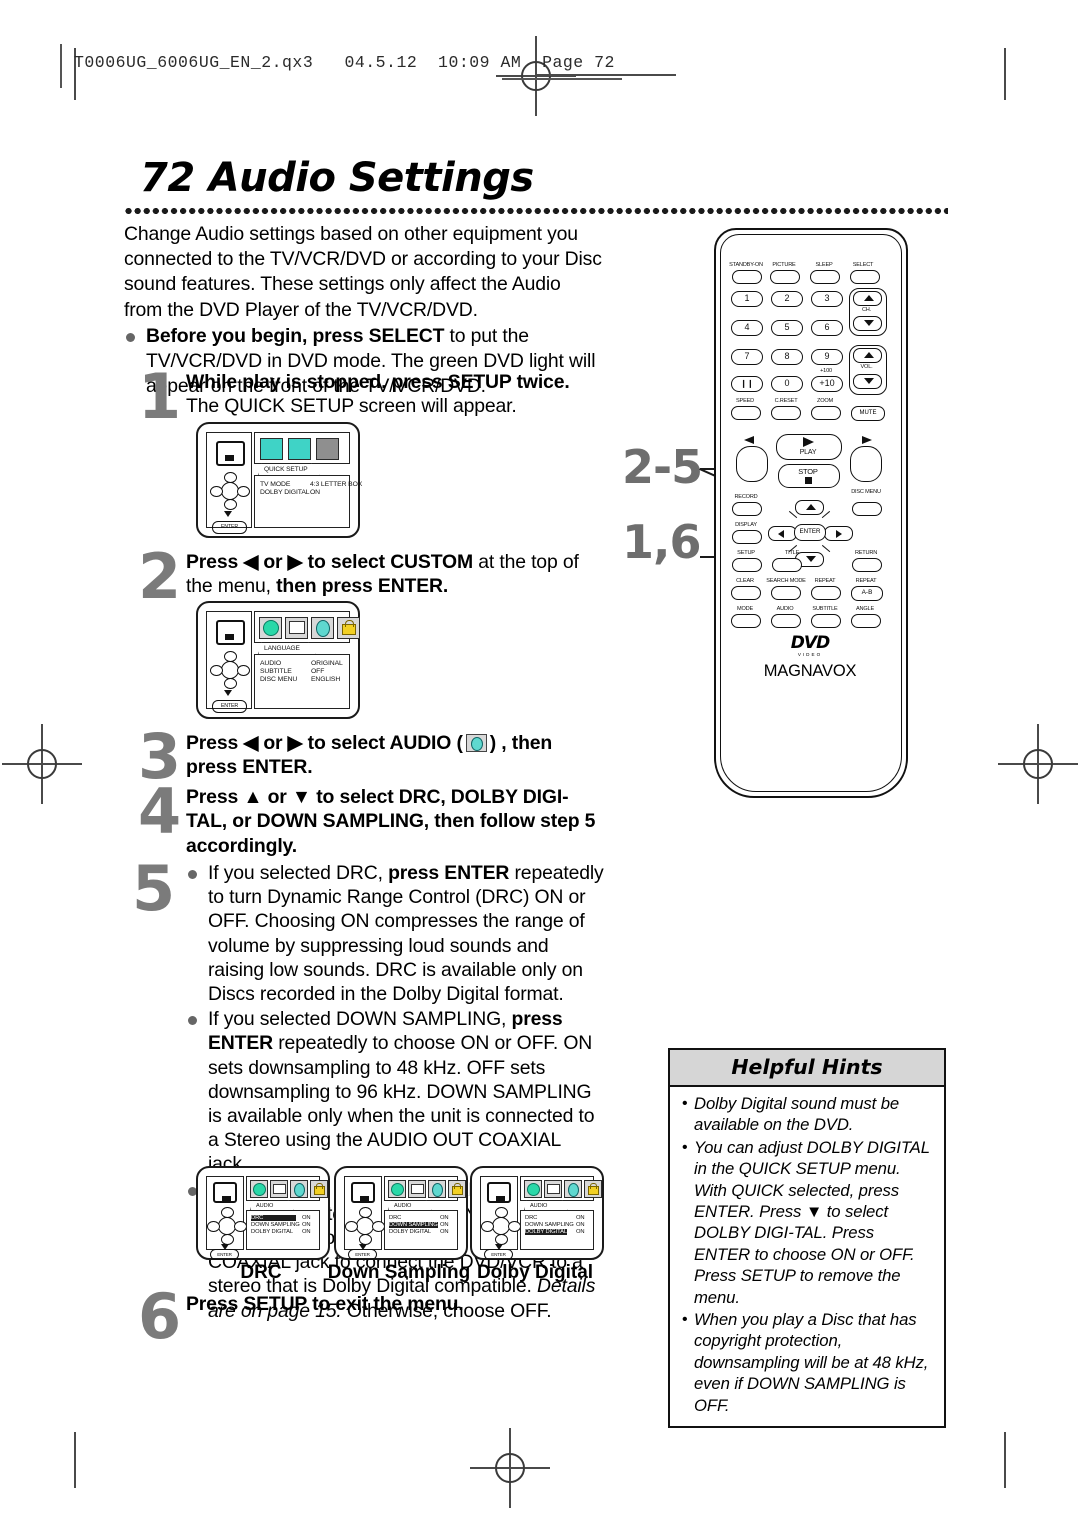  Describe the element at coordinates (327, 663) in the screenshot. I see `osd-row-value: ORIGINAL` at that location.